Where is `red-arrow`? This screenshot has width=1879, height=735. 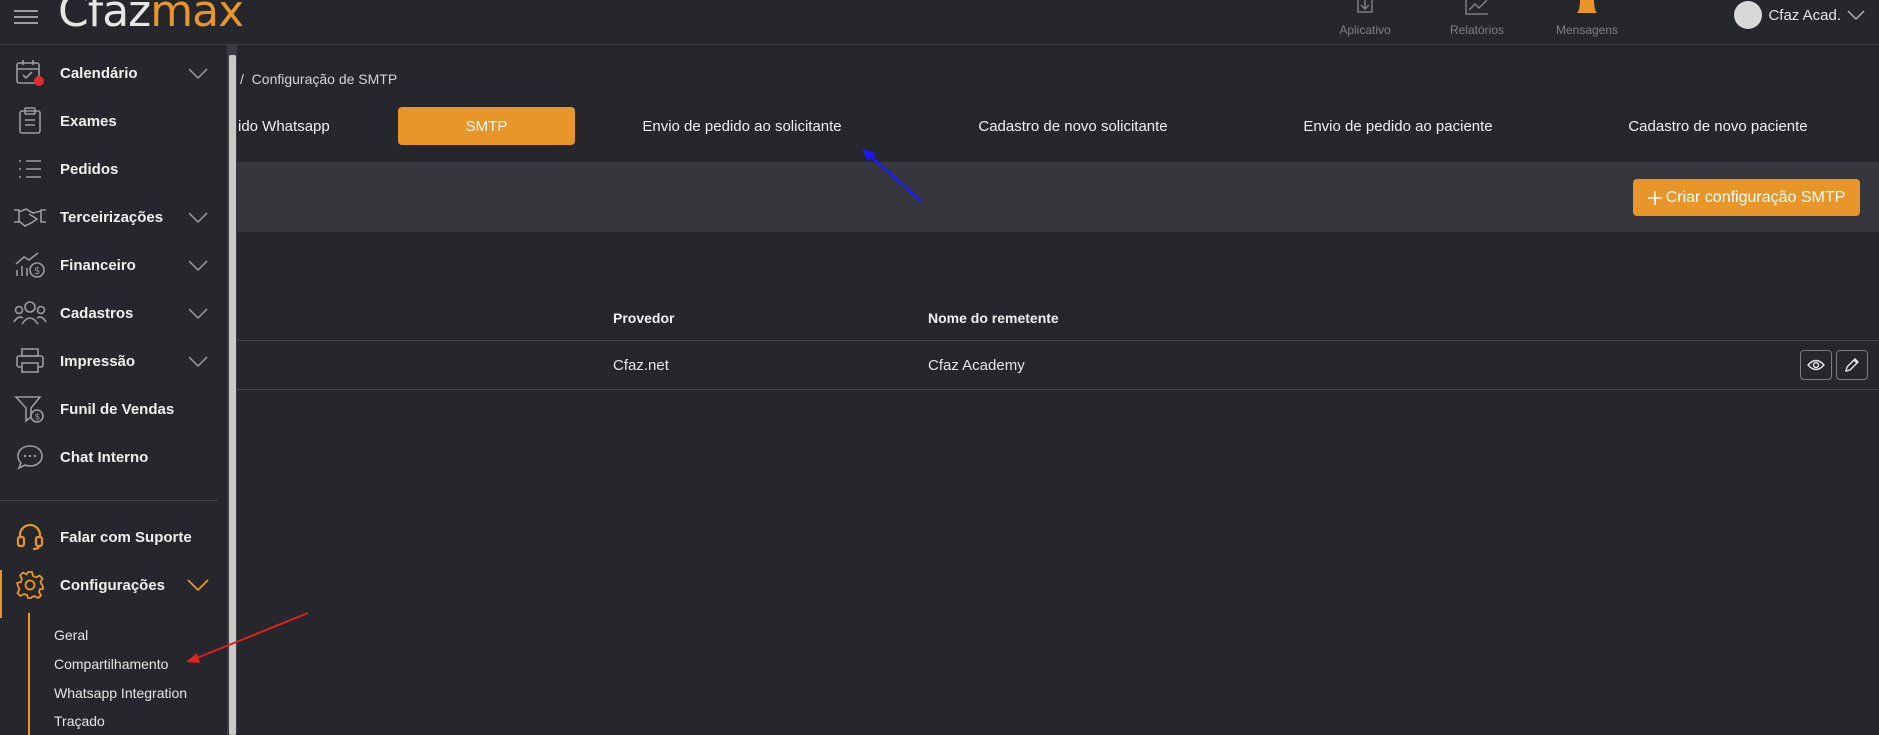 red-arrow is located at coordinates (247, 637).